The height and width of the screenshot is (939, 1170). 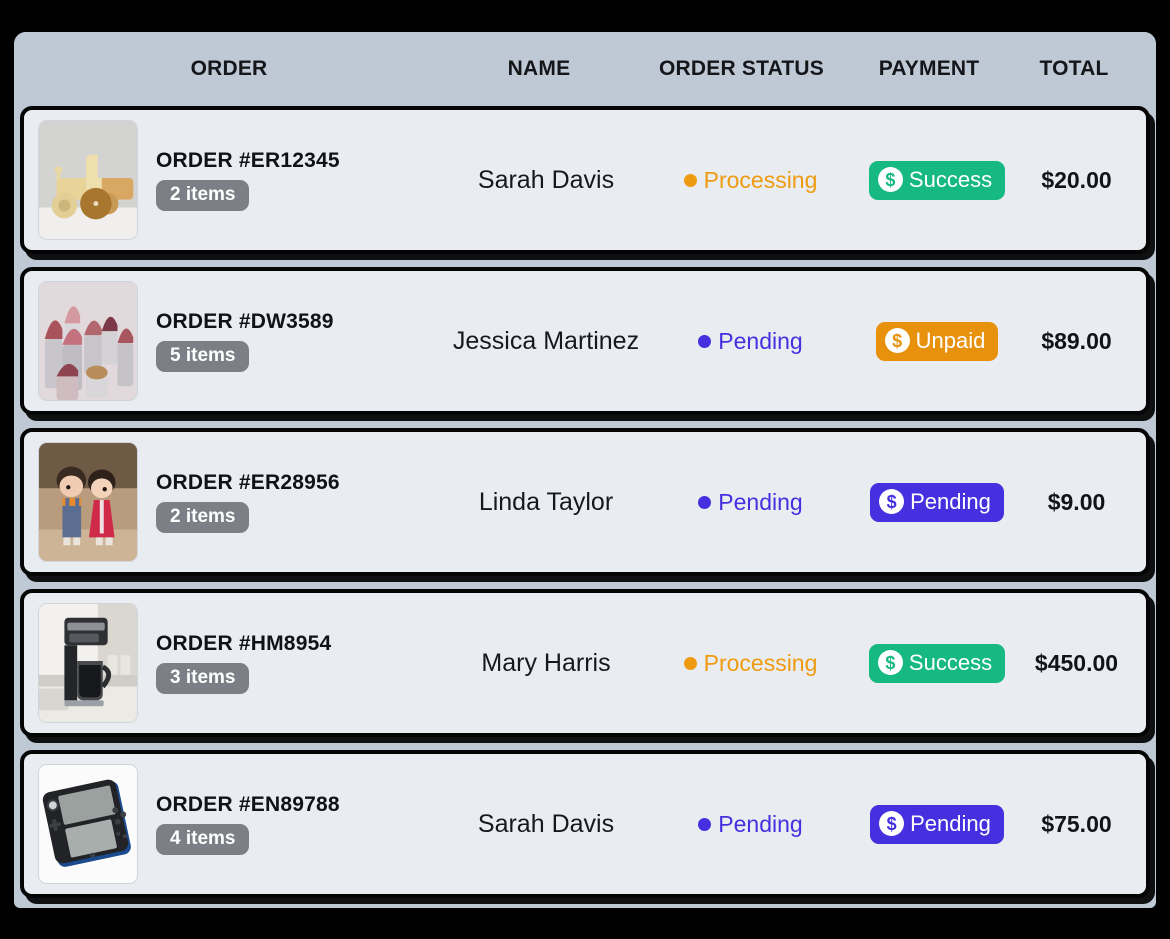 I want to click on order-cell: ORDER #DW3589 5 items, so click(x=236, y=341).